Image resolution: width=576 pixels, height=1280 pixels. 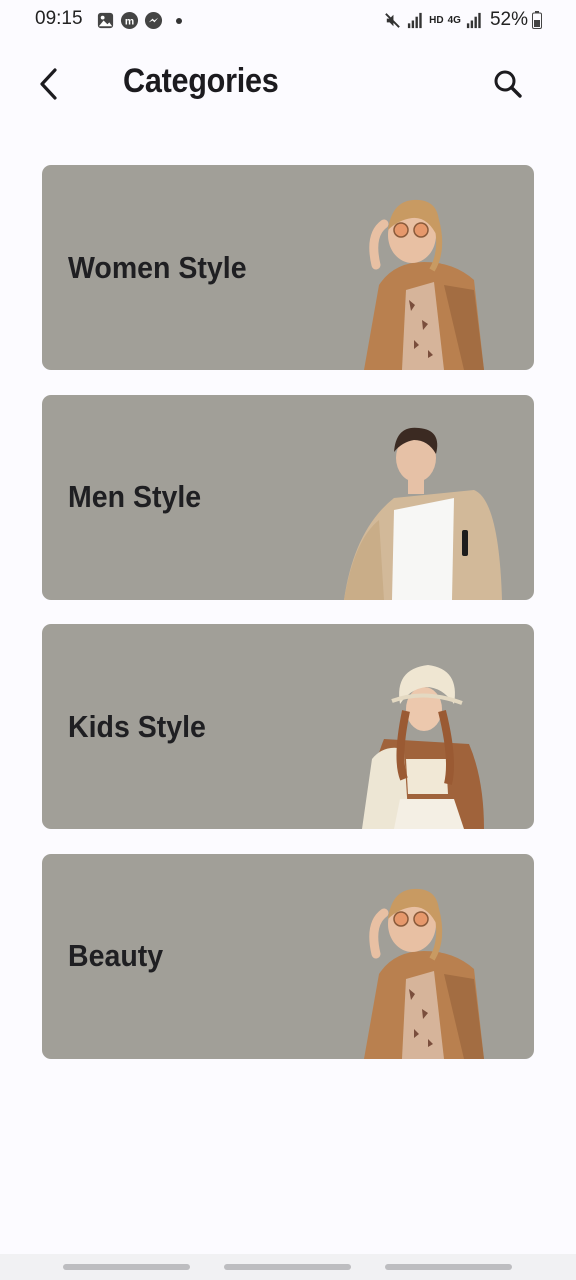 What do you see at coordinates (508, 19) in the screenshot?
I see `battery-percent: 52%` at bounding box center [508, 19].